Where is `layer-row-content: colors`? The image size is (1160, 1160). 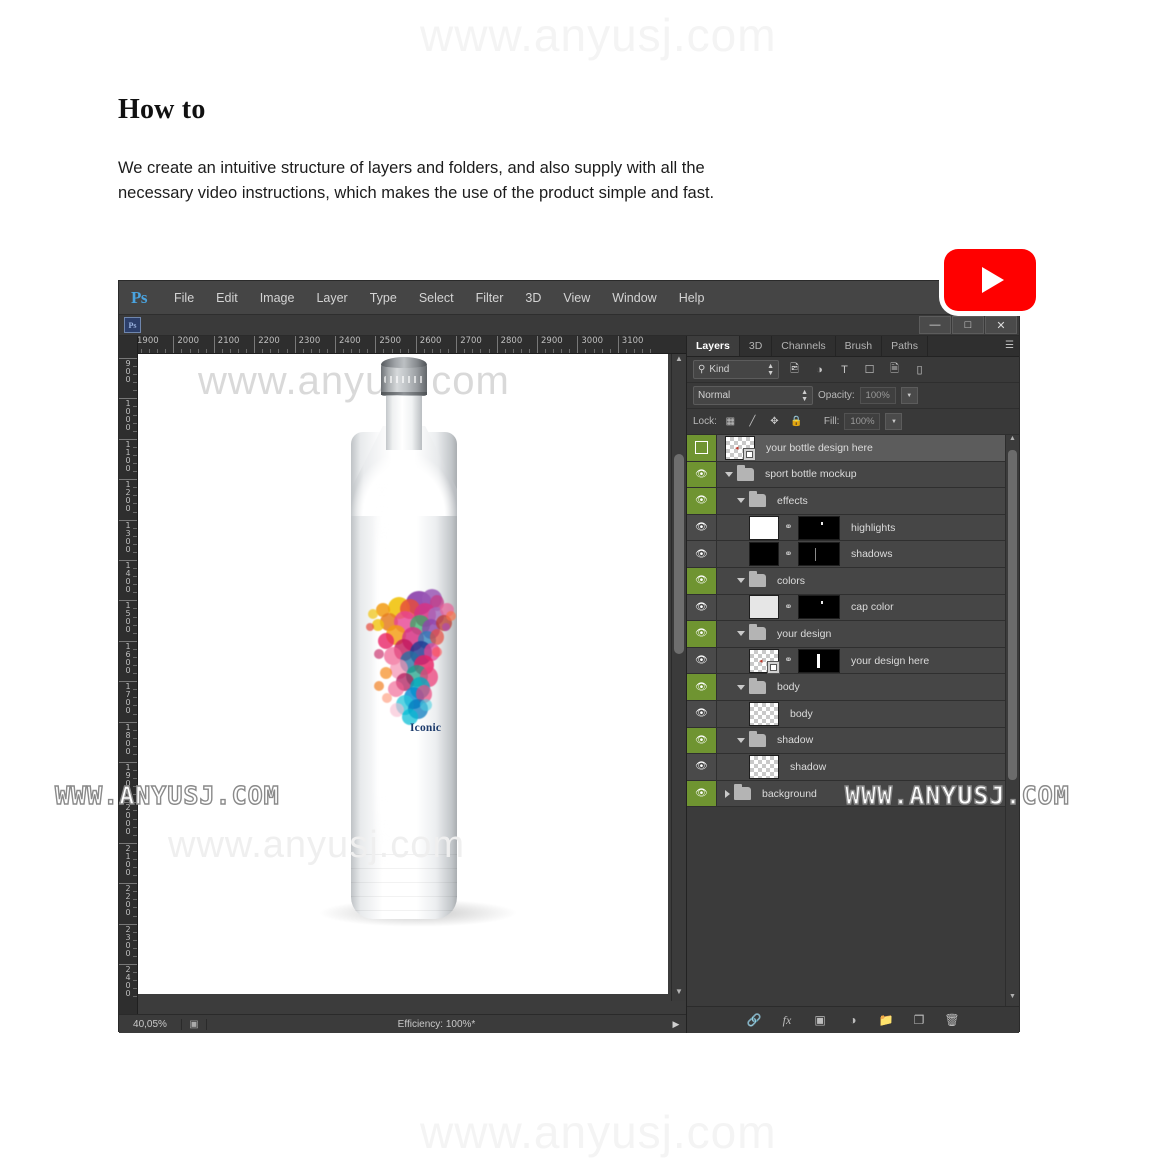 layer-row-content: colors is located at coordinates (868, 580).